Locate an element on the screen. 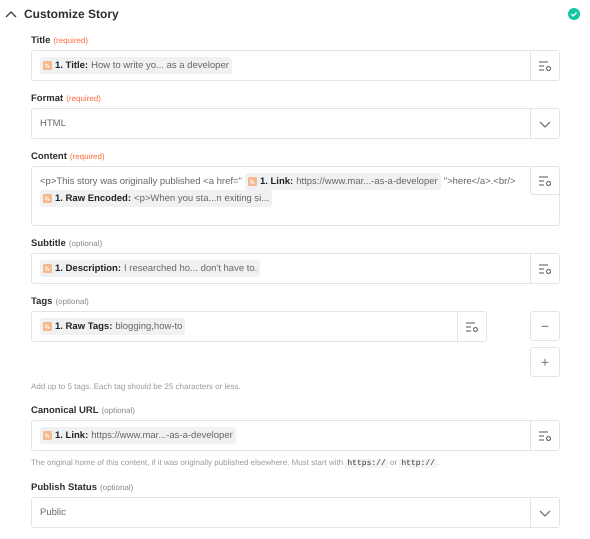  data-pill: 1. Raw Tags: blogging,how-to is located at coordinates (113, 326).